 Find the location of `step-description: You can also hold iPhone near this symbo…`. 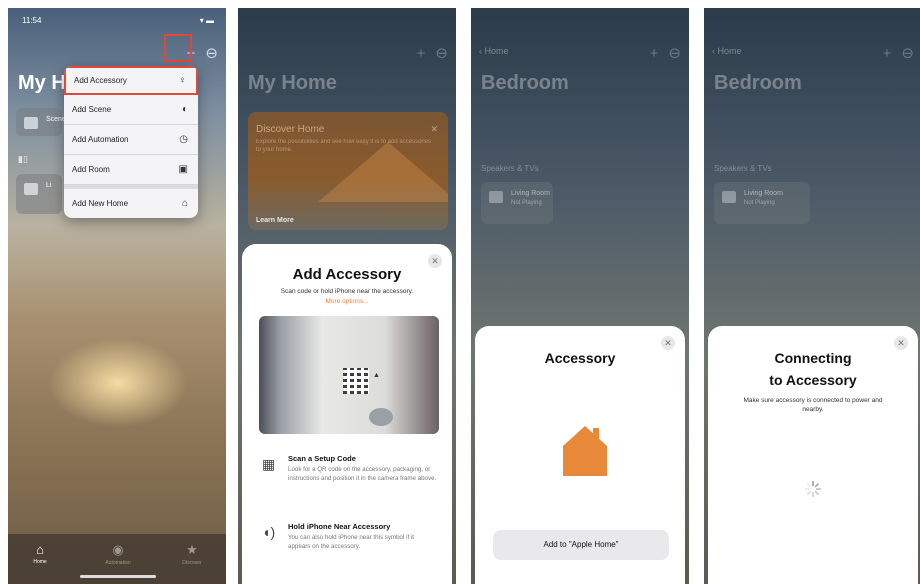

step-description: You can also hold iPhone near this symbo… is located at coordinates (351, 542).